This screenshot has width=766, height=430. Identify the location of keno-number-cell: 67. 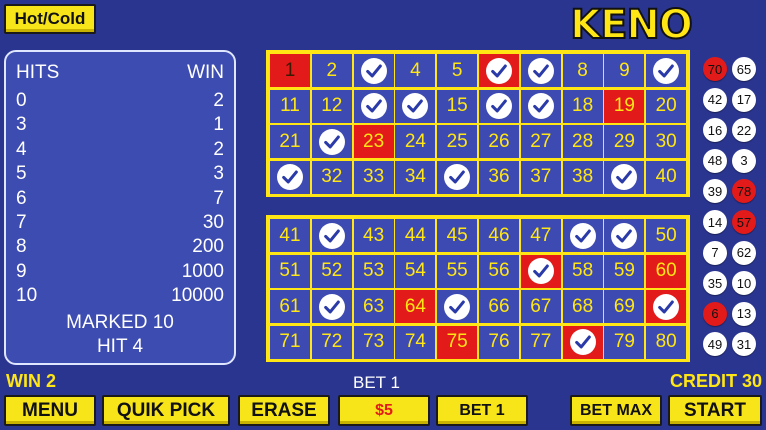
(540, 306).